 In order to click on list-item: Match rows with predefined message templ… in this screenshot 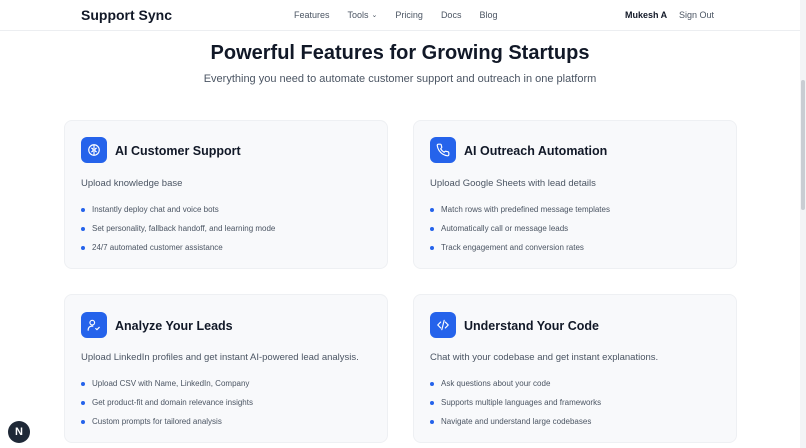, I will do `click(520, 209)`.